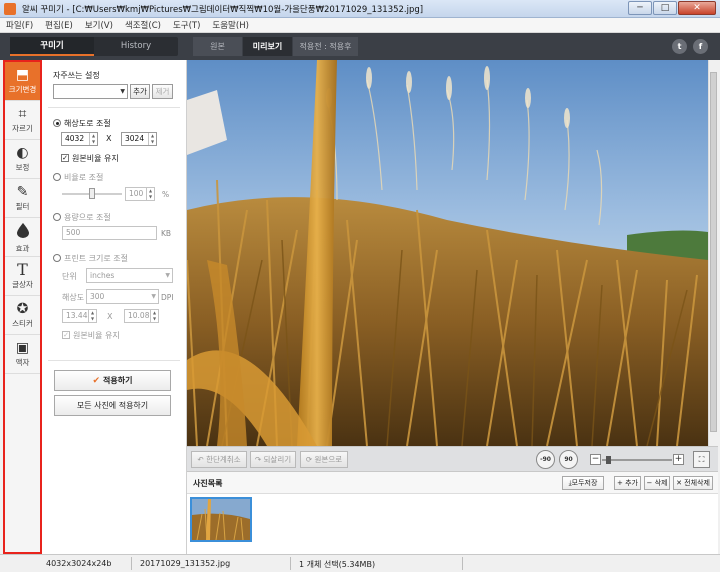 This screenshot has height=572, width=720. I want to click on tab-decorate: 꾸미기, so click(52, 46).